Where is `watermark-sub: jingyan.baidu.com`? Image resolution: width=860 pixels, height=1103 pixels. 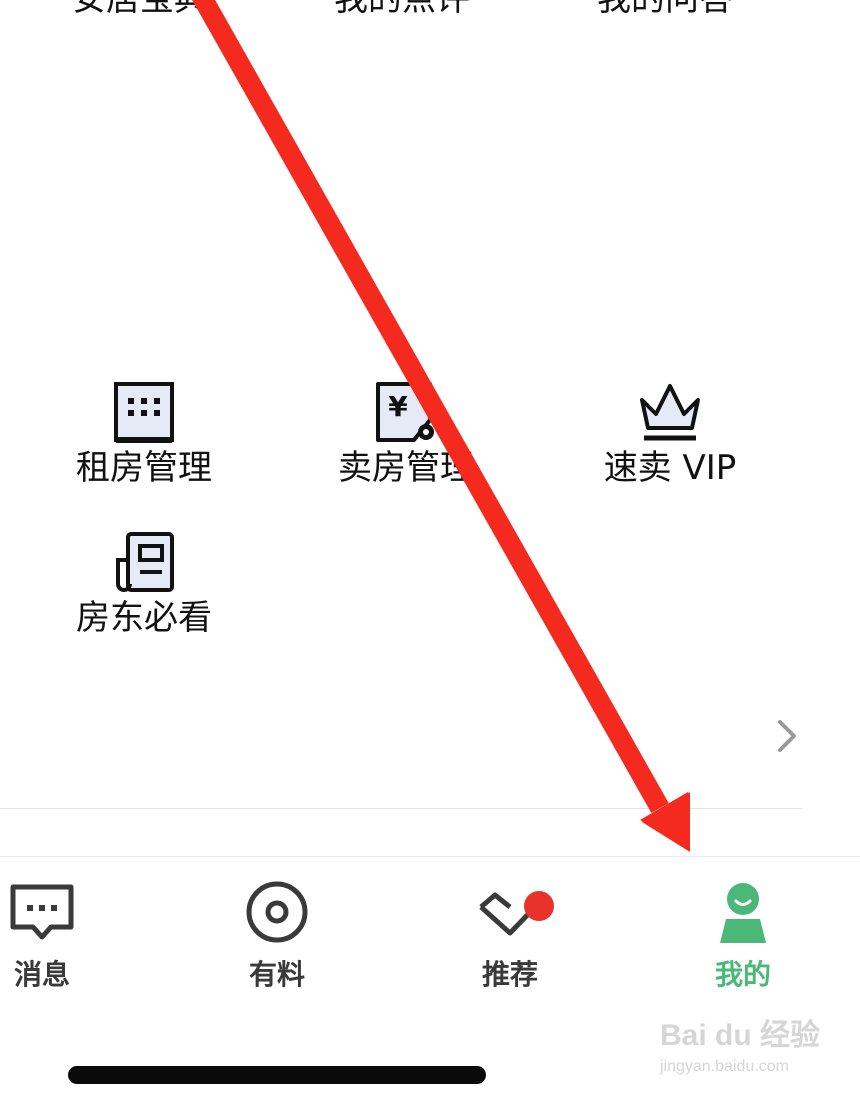
watermark-sub: jingyan.baidu.com is located at coordinates (724, 1066).